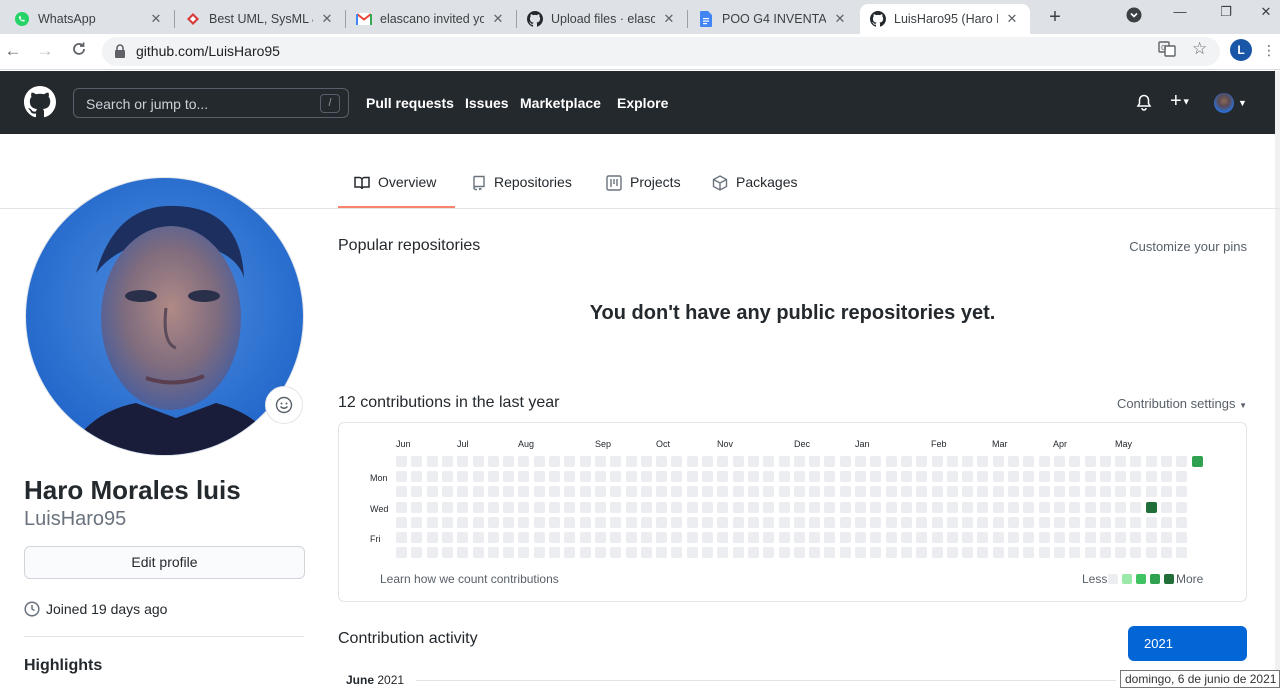  Describe the element at coordinates (560, 103) in the screenshot. I see `nav-marketplace: Marketplace` at that location.